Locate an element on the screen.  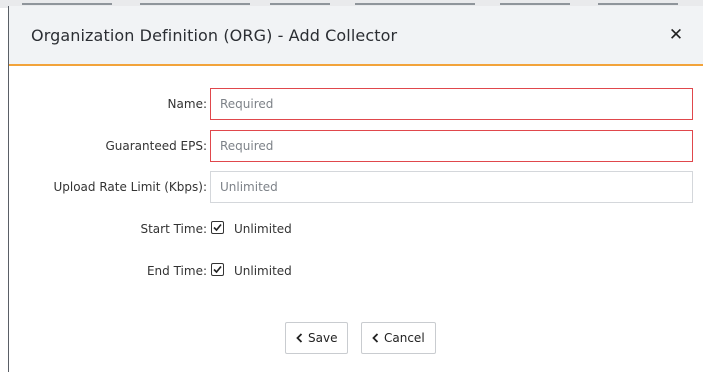
start-time-row: Start Time: Unlimited is located at coordinates (356, 229).